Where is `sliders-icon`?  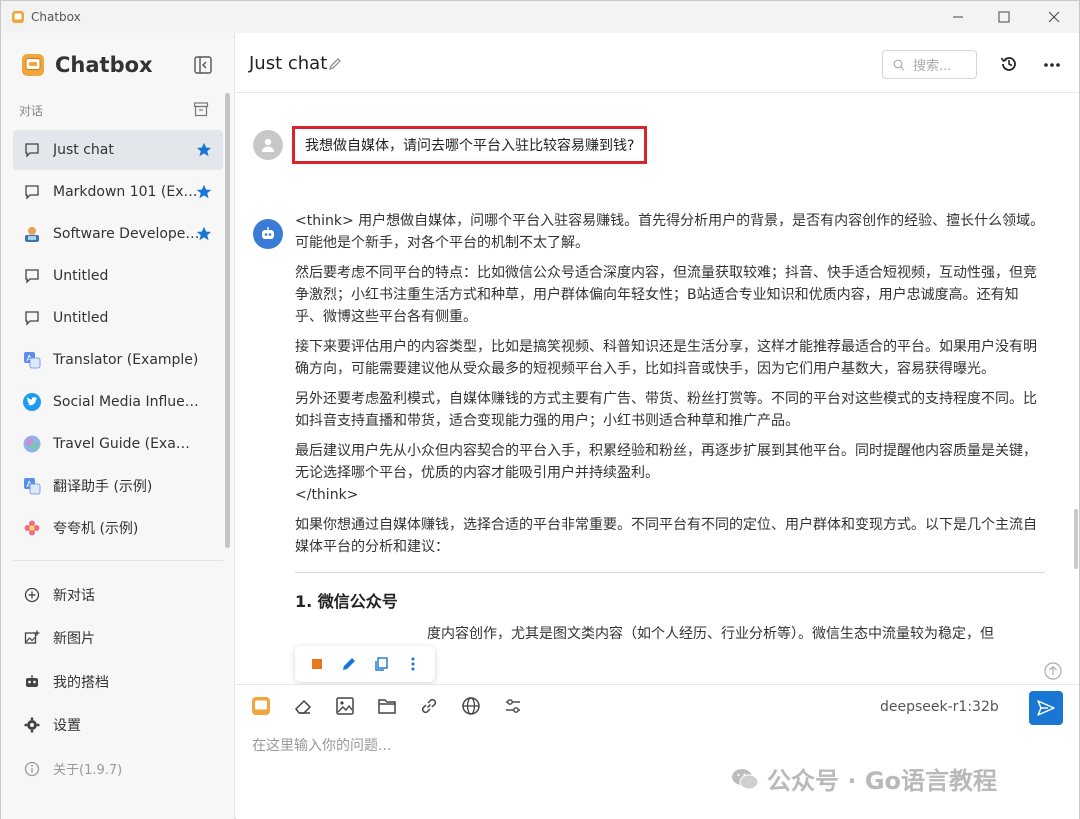
sliders-icon is located at coordinates (513, 706).